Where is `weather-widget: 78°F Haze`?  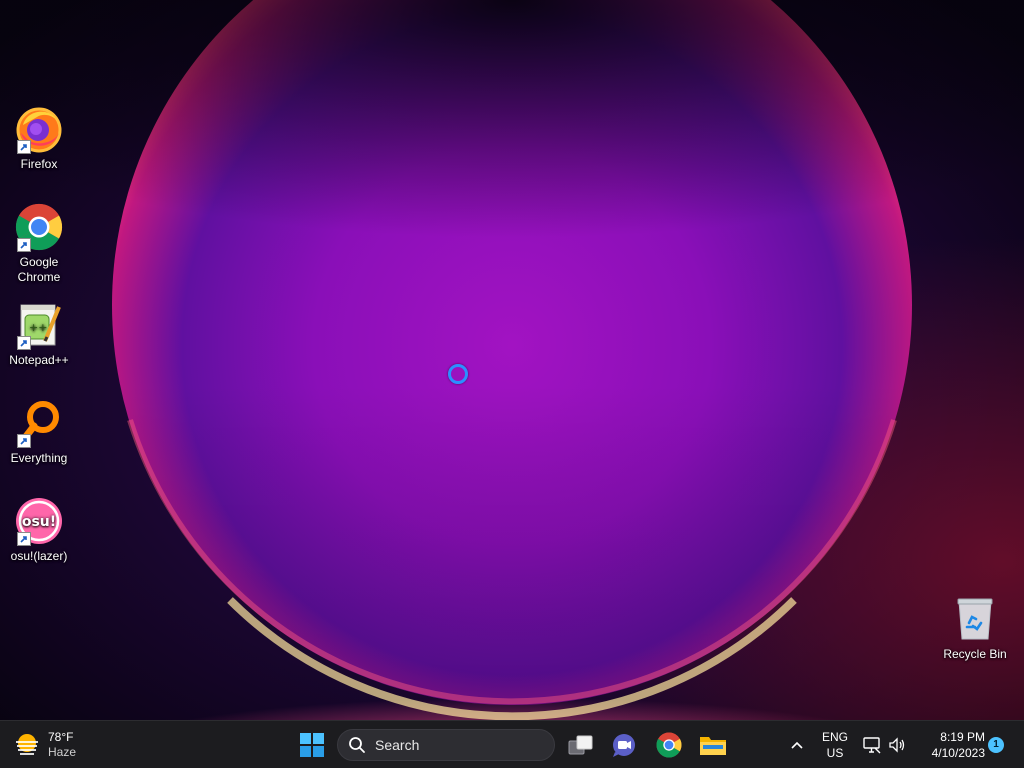
weather-widget: 78°F Haze is located at coordinates (45, 745).